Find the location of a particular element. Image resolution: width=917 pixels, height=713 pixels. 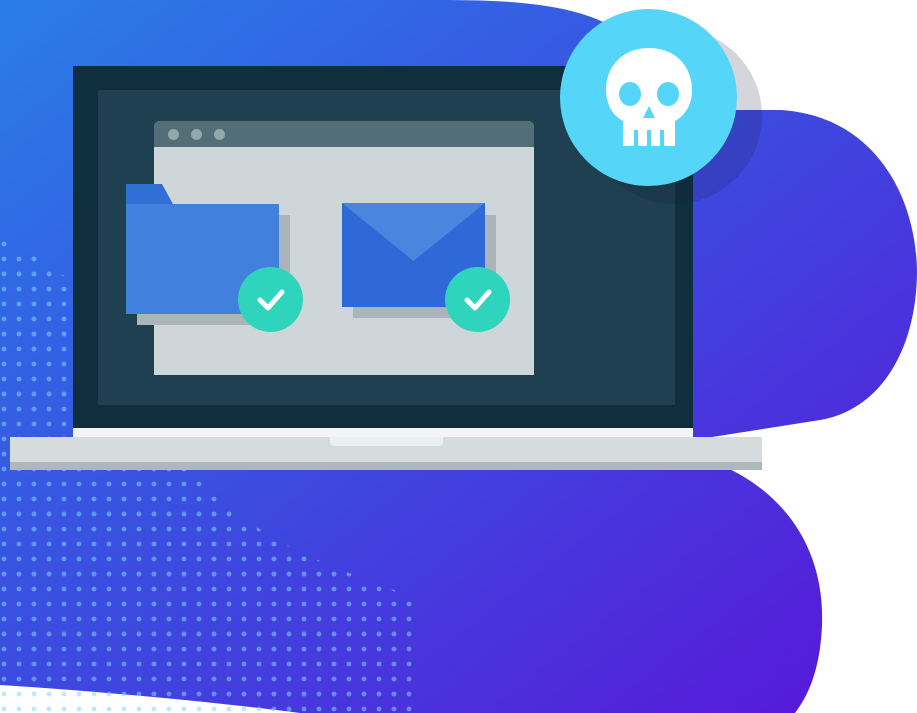

envelope-checkmark-icon is located at coordinates (477, 299).